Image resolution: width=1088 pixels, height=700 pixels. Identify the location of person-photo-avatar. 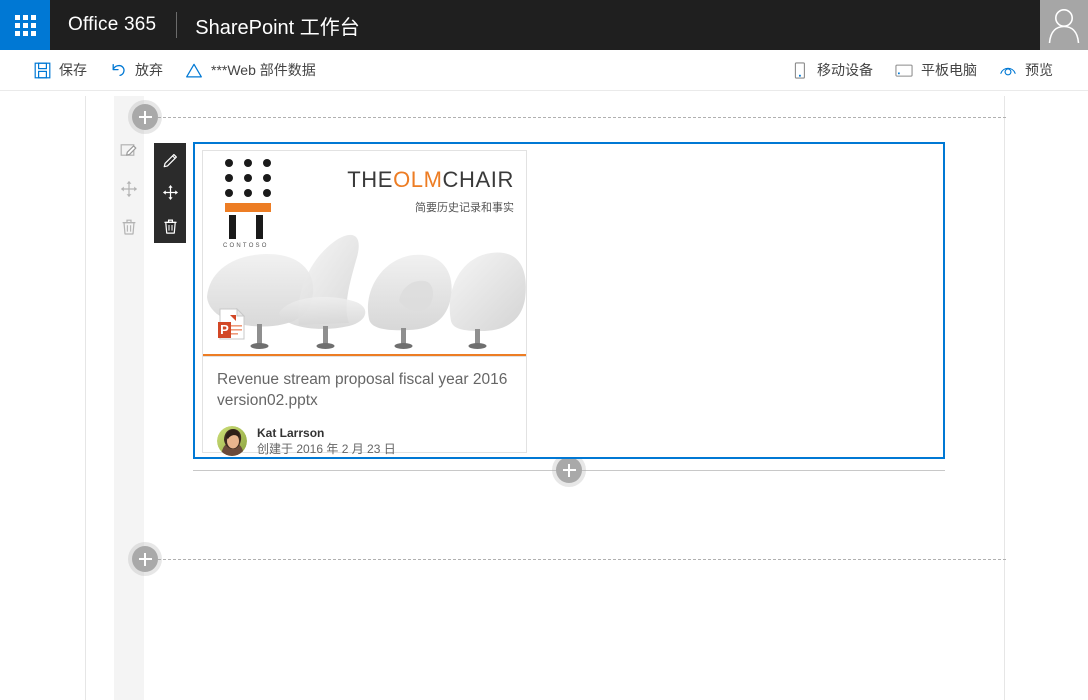
(232, 441).